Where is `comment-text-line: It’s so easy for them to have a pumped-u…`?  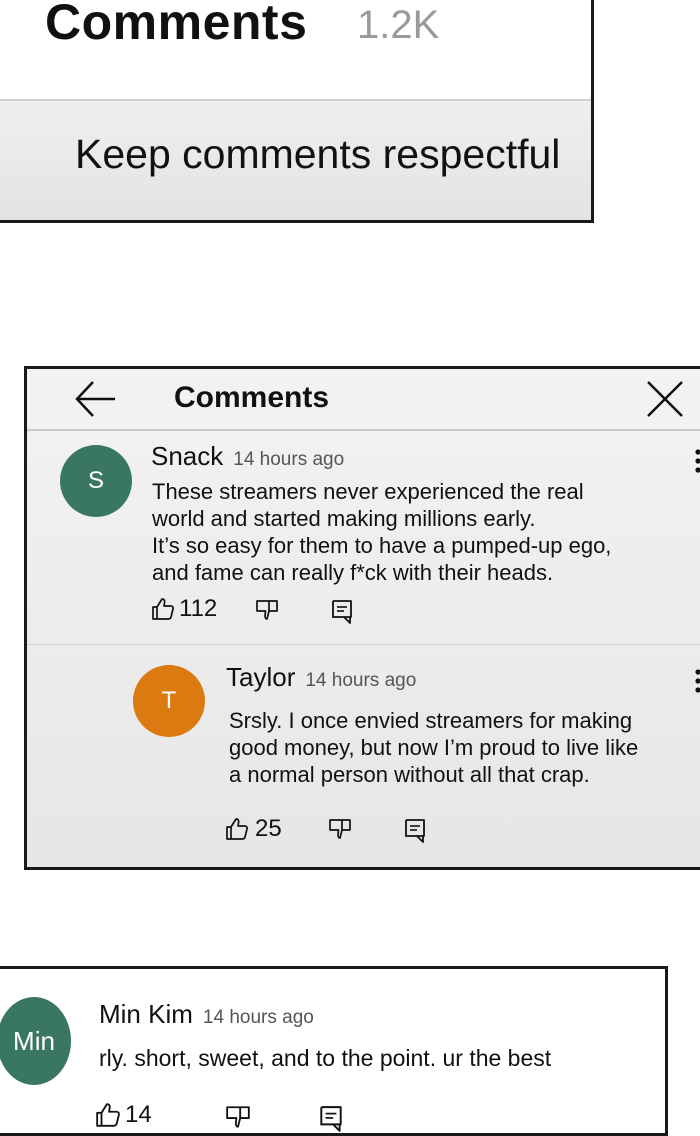
comment-text-line: It’s so easy for them to have a pumped-u… is located at coordinates (382, 545).